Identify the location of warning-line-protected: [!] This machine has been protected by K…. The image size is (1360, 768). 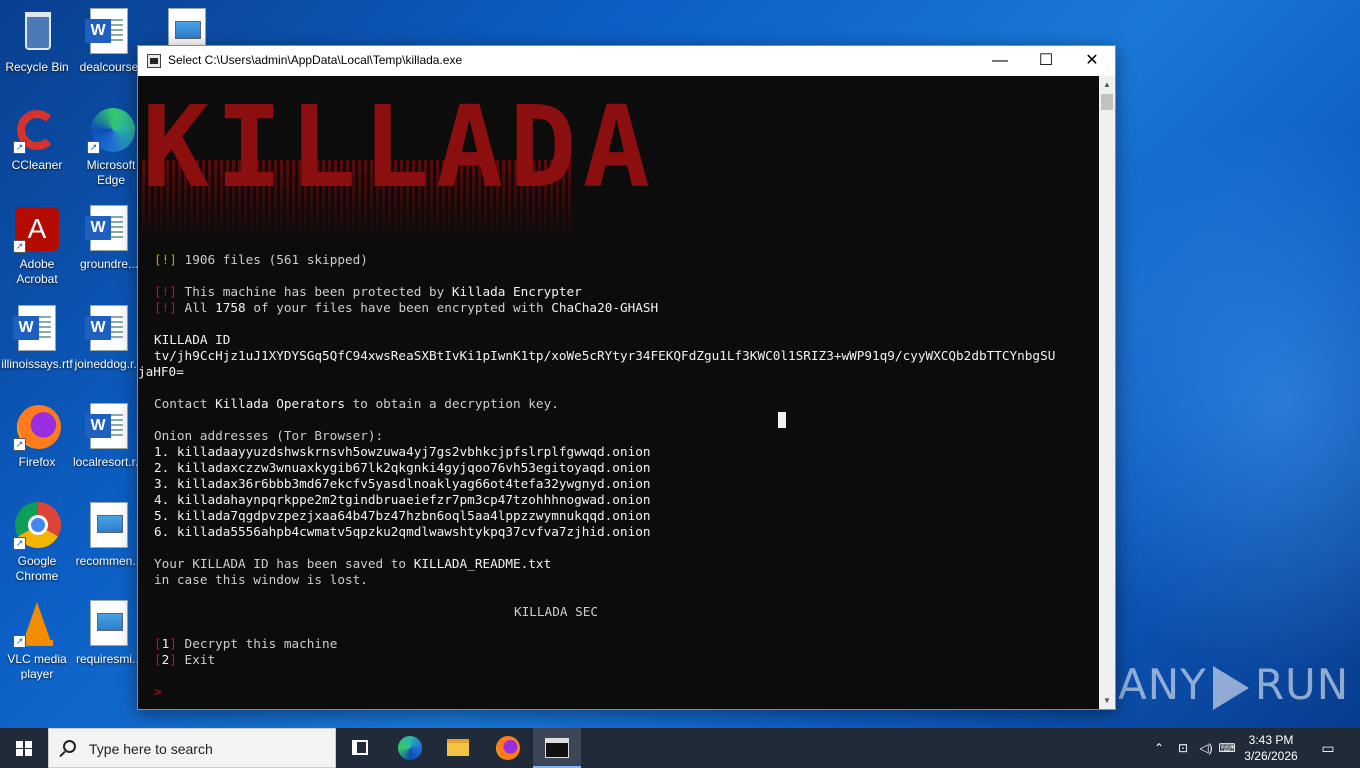
(368, 291).